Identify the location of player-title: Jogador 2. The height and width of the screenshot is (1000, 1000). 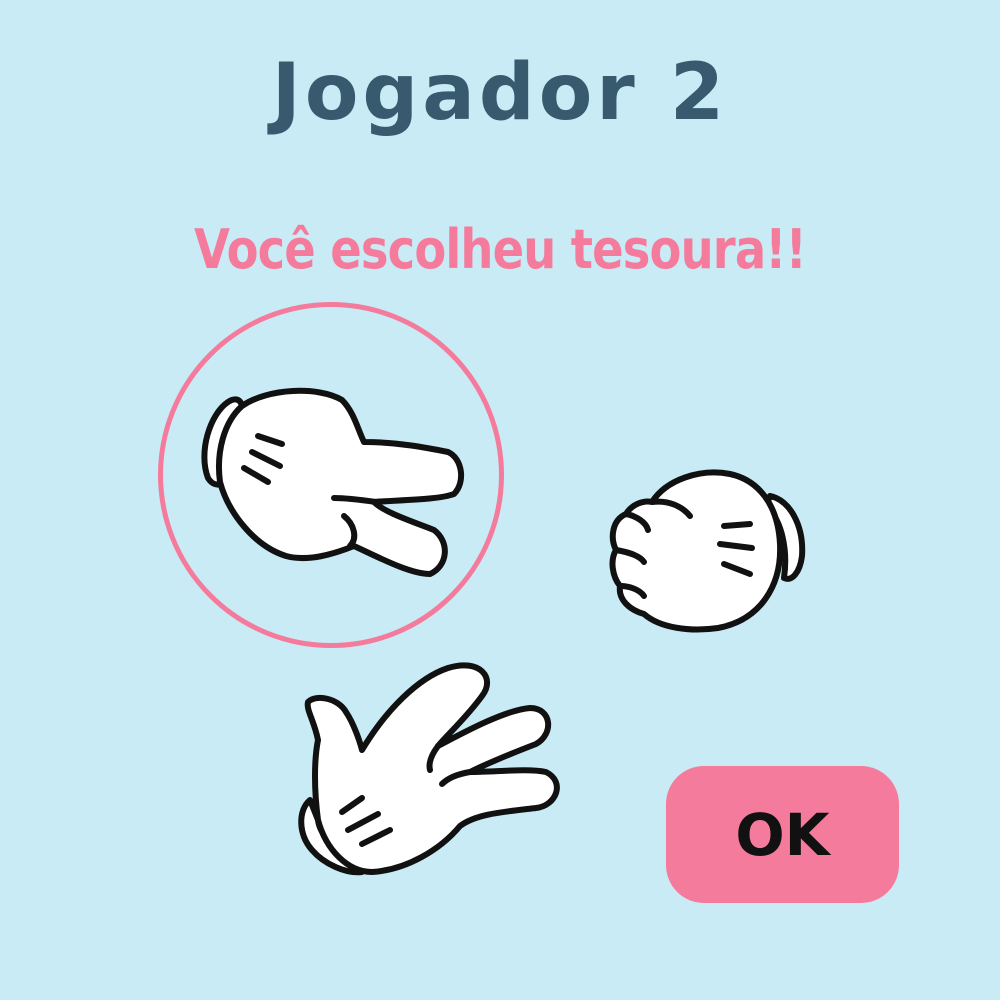
(500, 93).